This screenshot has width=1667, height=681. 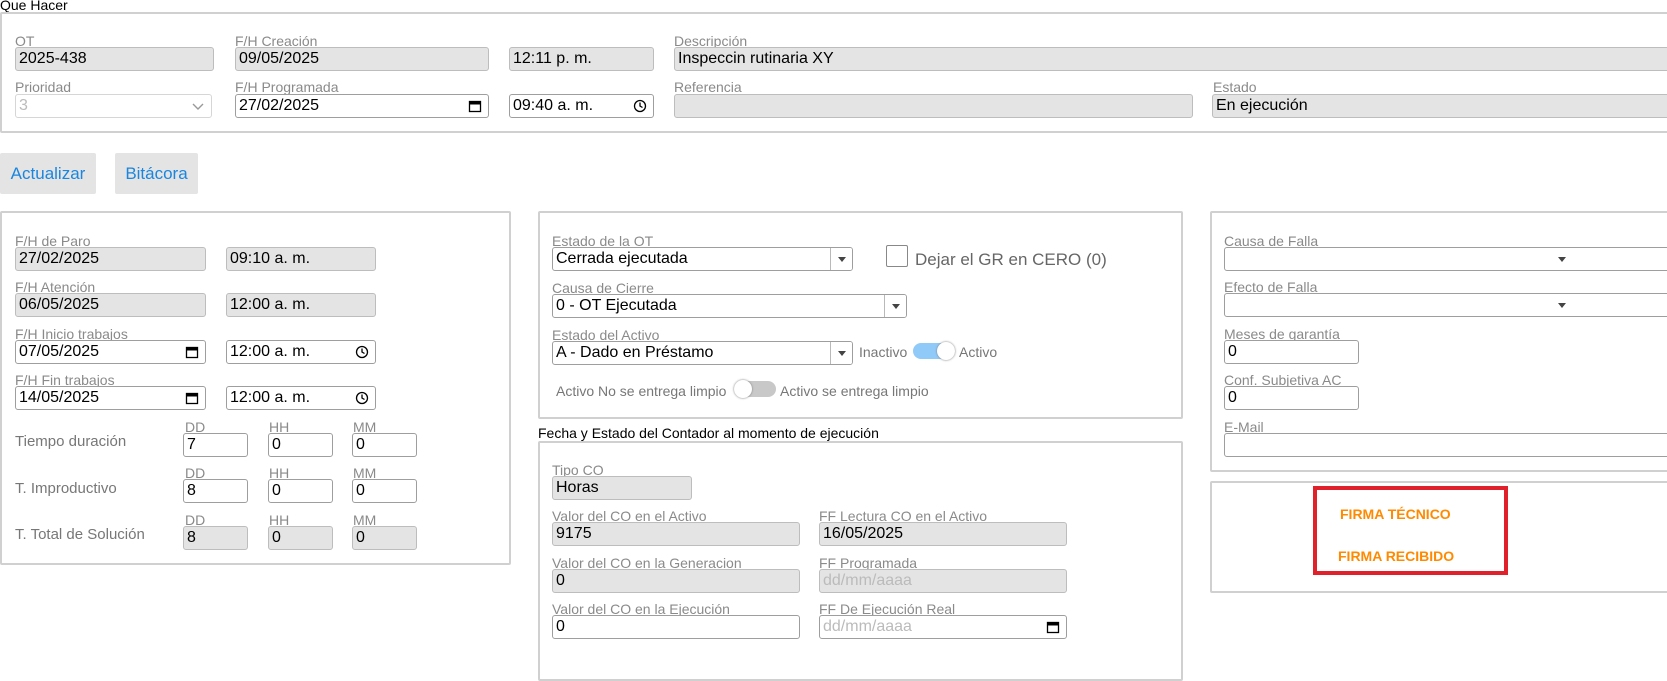 What do you see at coordinates (215, 538) in the screenshot?
I see `t-total-dd: 8` at bounding box center [215, 538].